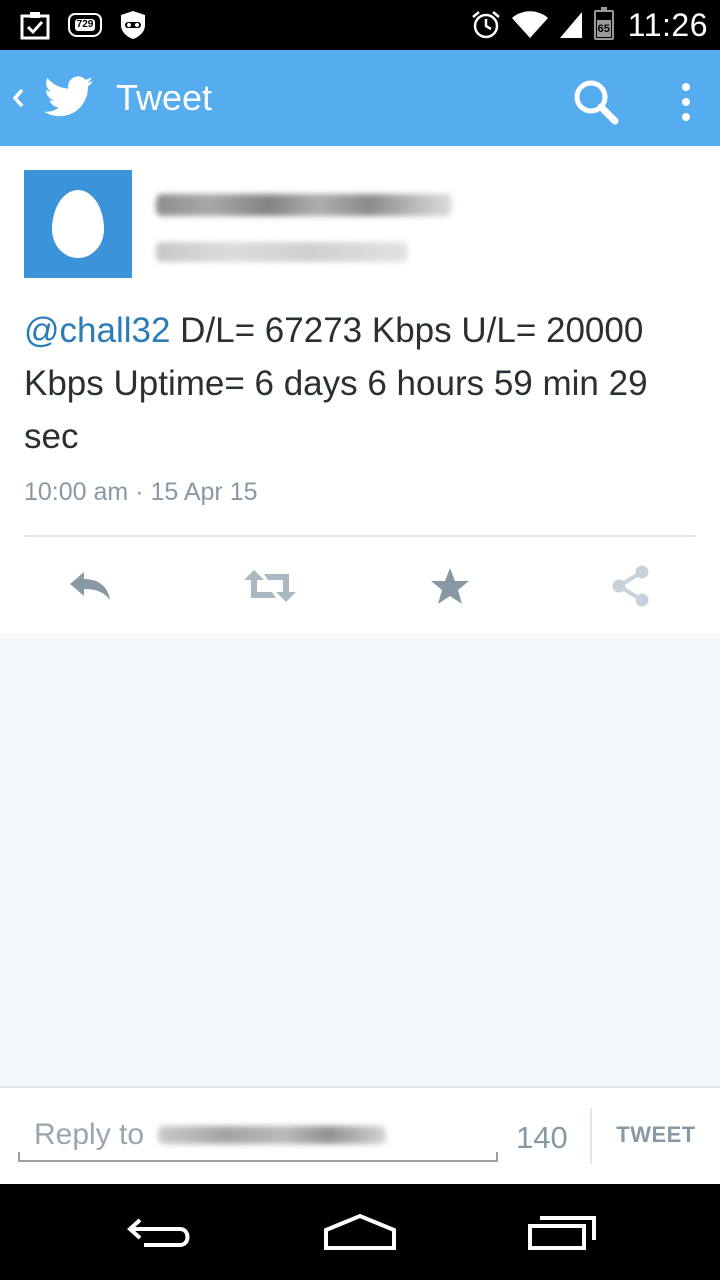 This screenshot has width=720, height=1280. I want to click on favorite-icon, so click(450, 586).